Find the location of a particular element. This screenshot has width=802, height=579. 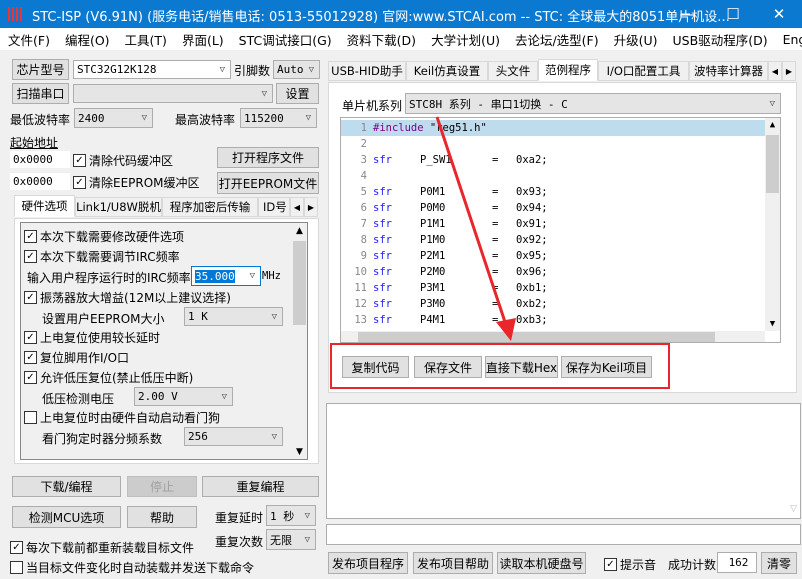

sound-checkbox: ✓ 提示音 is located at coordinates (630, 564).